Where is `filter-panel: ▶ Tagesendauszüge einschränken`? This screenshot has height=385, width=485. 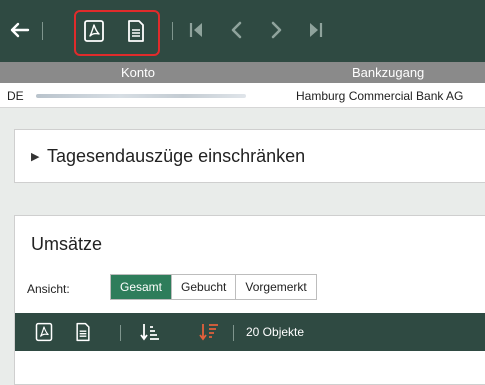
filter-panel: ▶ Tagesendauszüge einschränken is located at coordinates (249, 156).